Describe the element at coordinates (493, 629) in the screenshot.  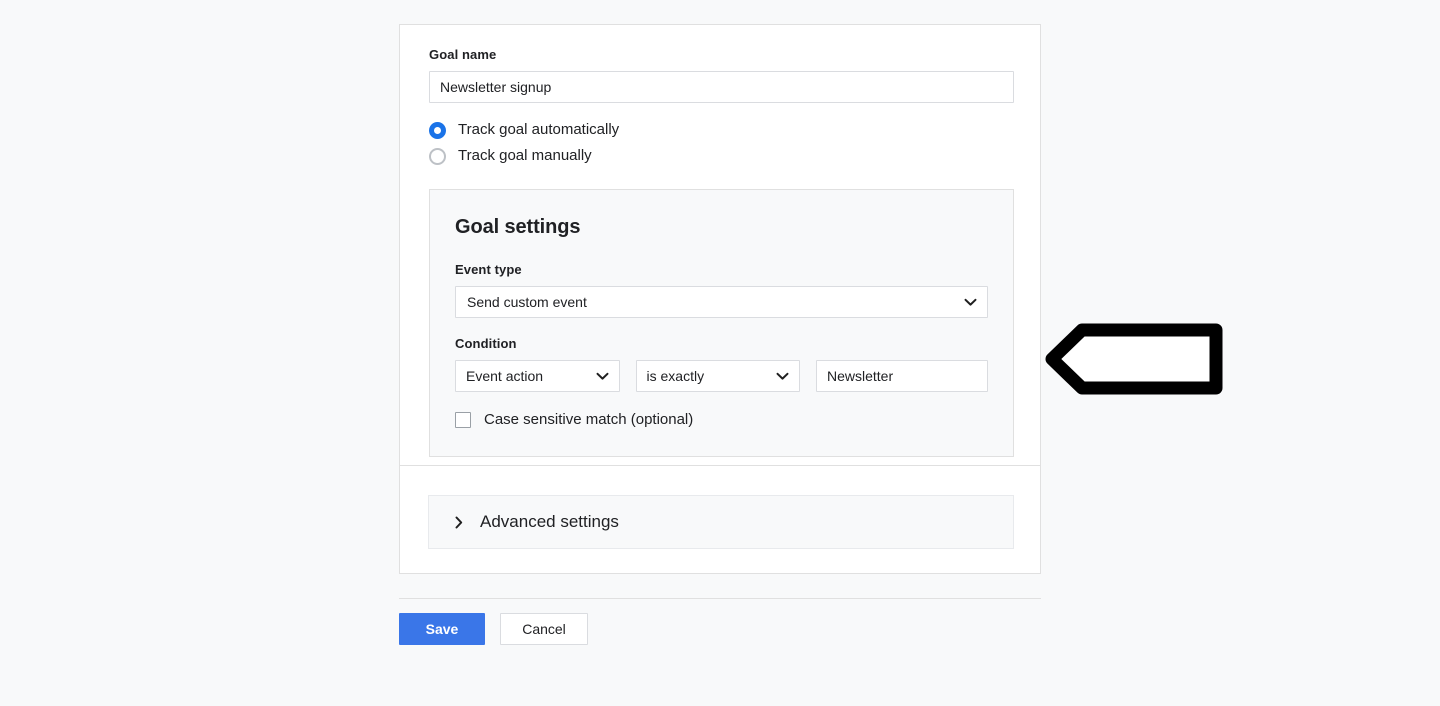
I see `footer-actions: Save Cancel` at that location.